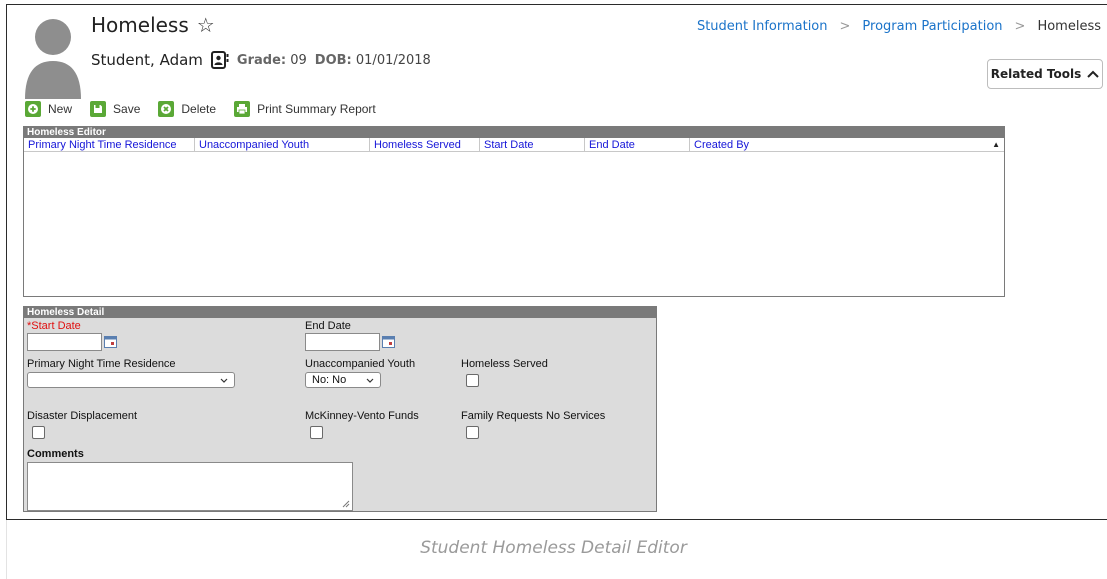 This screenshot has height=579, width=1107. What do you see at coordinates (533, 424) in the screenshot?
I see `family-requests-field: Family Requests No Services` at bounding box center [533, 424].